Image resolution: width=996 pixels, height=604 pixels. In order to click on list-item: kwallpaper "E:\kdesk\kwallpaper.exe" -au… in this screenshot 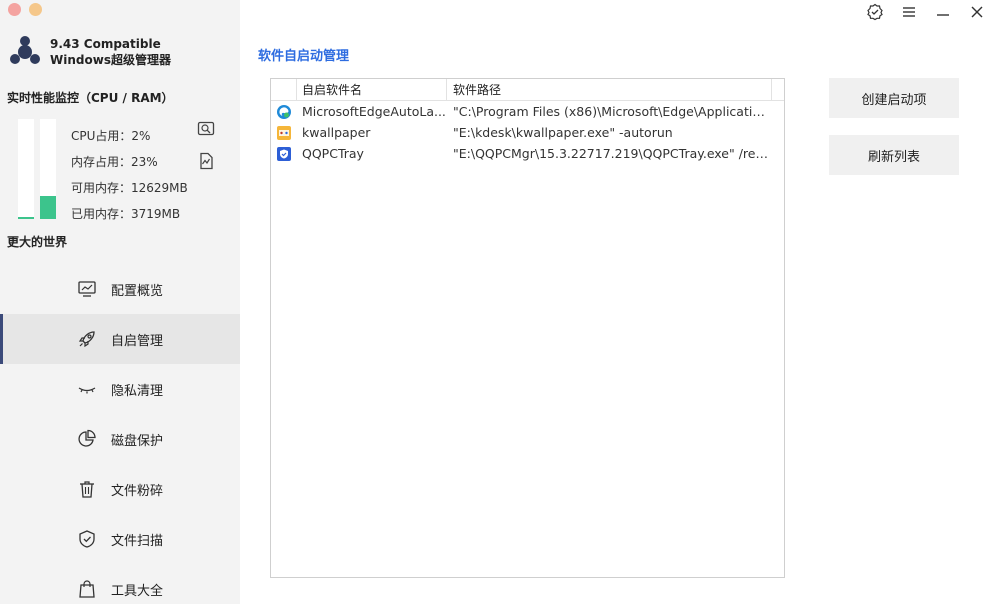, I will do `click(527, 132)`.